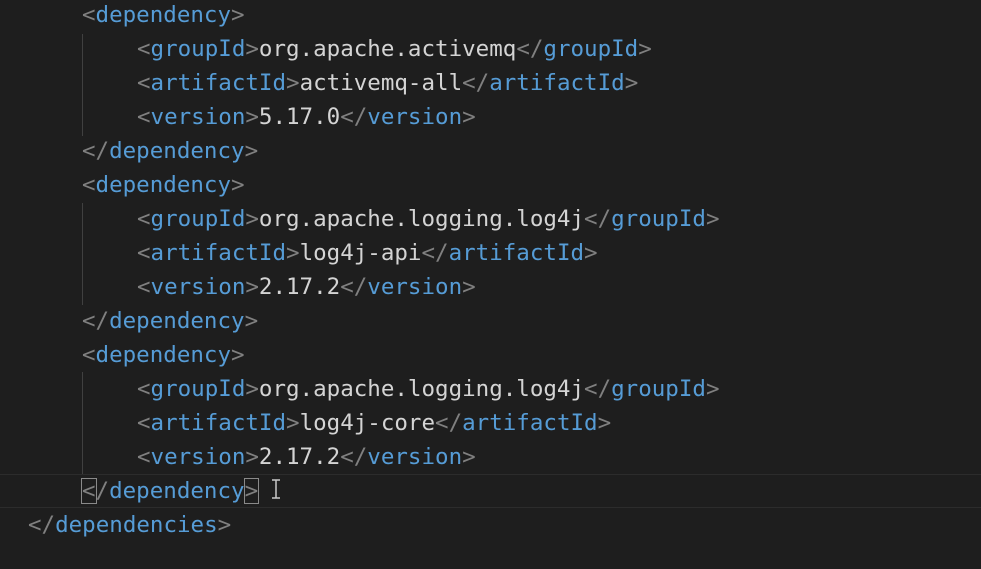 The image size is (981, 569). What do you see at coordinates (276, 489) in the screenshot?
I see `text-cursor-icon` at bounding box center [276, 489].